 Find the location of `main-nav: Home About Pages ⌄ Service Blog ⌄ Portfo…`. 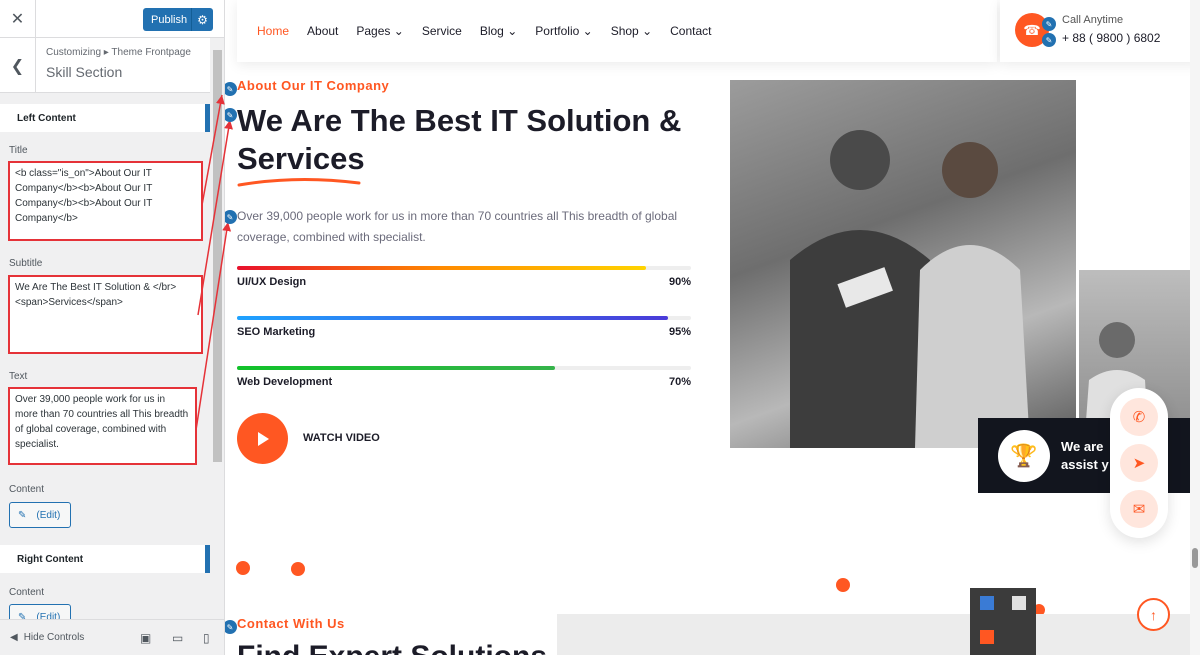

main-nav: Home About Pages ⌄ Service Blog ⌄ Portfo… is located at coordinates (617, 31).